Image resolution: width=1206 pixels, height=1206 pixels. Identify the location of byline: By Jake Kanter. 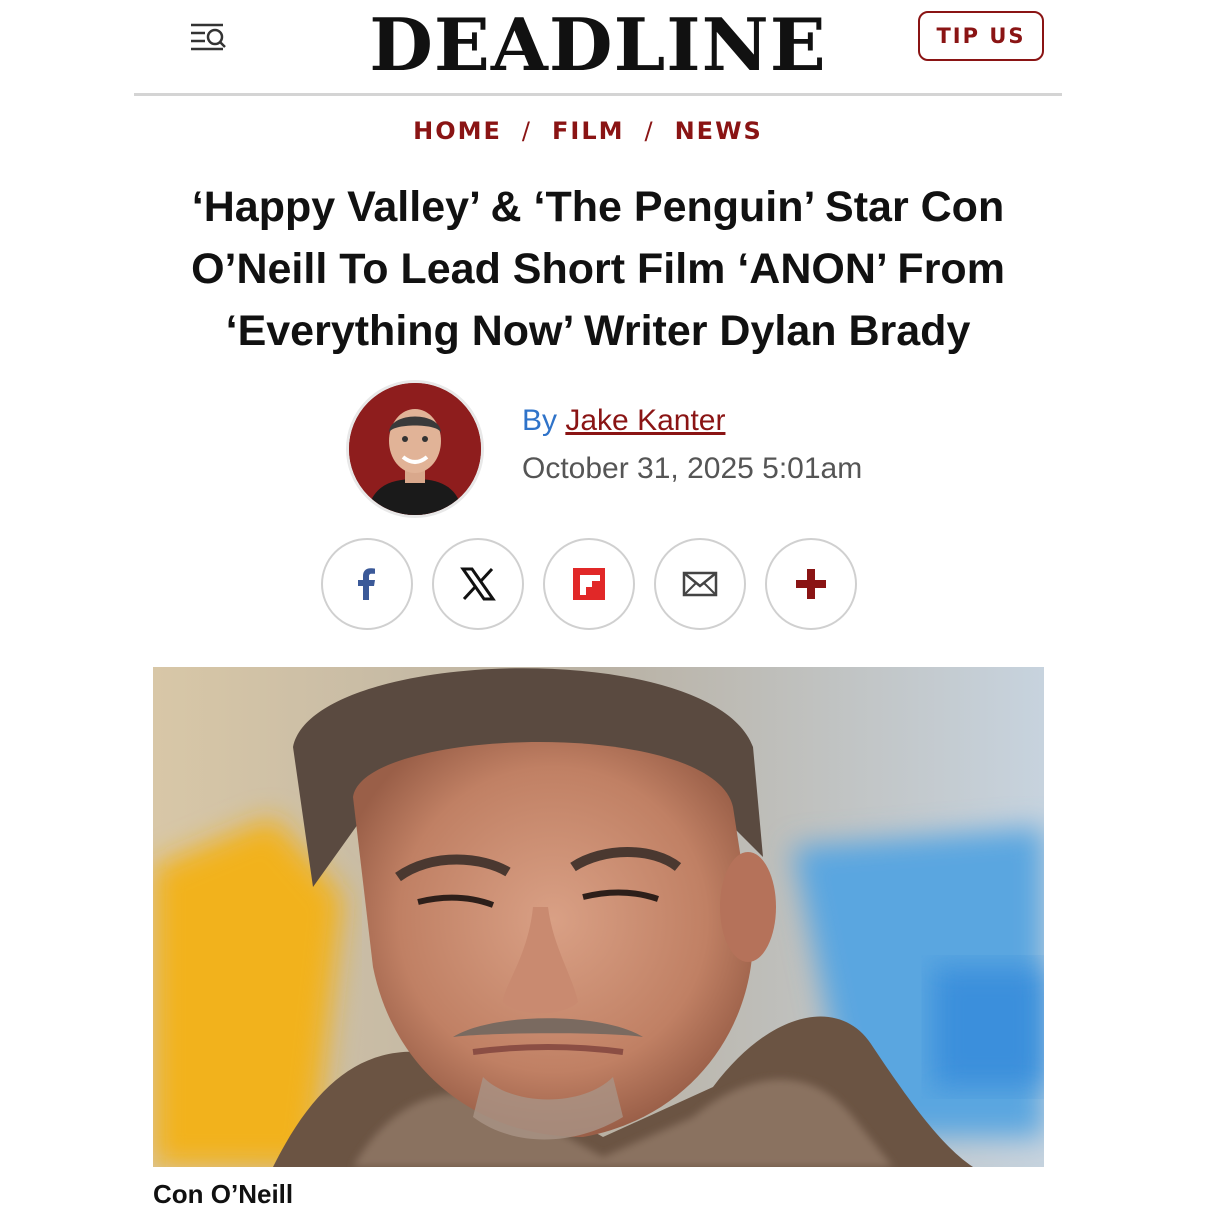
(623, 421).